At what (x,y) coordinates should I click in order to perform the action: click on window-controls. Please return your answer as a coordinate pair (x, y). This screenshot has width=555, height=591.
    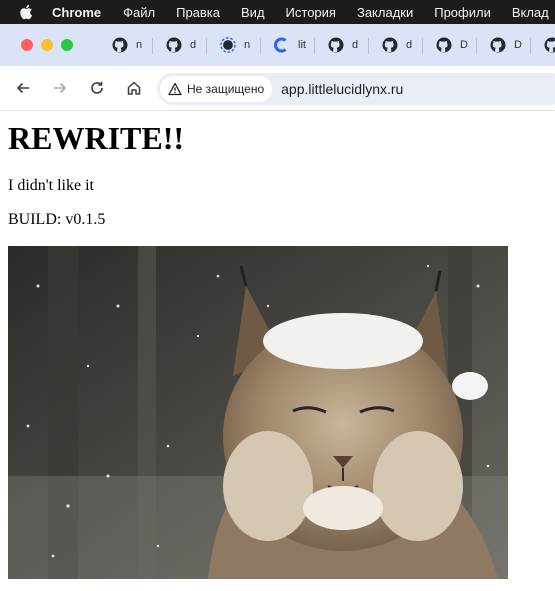
    Looking at the image, I should click on (51, 45).